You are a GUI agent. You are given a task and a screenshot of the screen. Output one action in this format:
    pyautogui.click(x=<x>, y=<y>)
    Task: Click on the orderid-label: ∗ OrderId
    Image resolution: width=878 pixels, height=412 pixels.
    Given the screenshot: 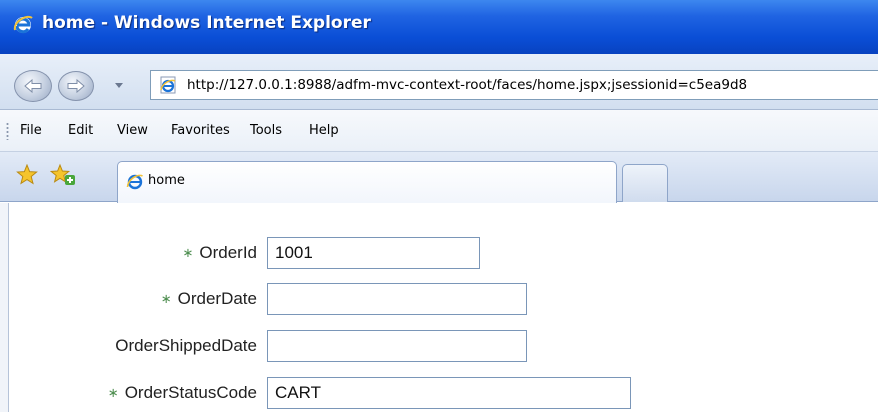 What is the action you would take?
    pyautogui.click(x=219, y=253)
    